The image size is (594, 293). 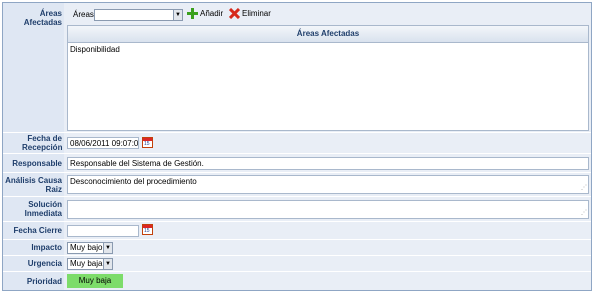 What do you see at coordinates (33, 230) in the screenshot?
I see `fecha-cierre-label: Fecha Cierre` at bounding box center [33, 230].